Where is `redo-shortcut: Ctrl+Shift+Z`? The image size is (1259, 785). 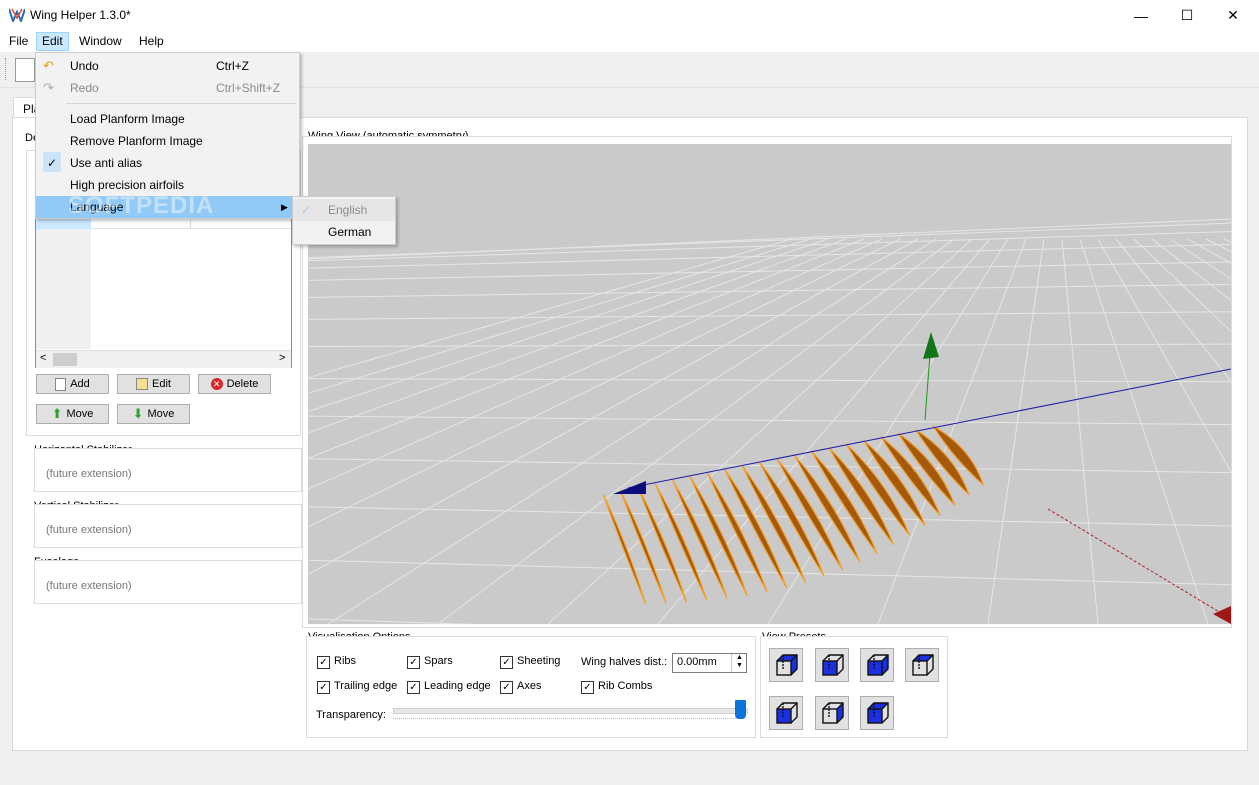 redo-shortcut: Ctrl+Shift+Z is located at coordinates (248, 88).